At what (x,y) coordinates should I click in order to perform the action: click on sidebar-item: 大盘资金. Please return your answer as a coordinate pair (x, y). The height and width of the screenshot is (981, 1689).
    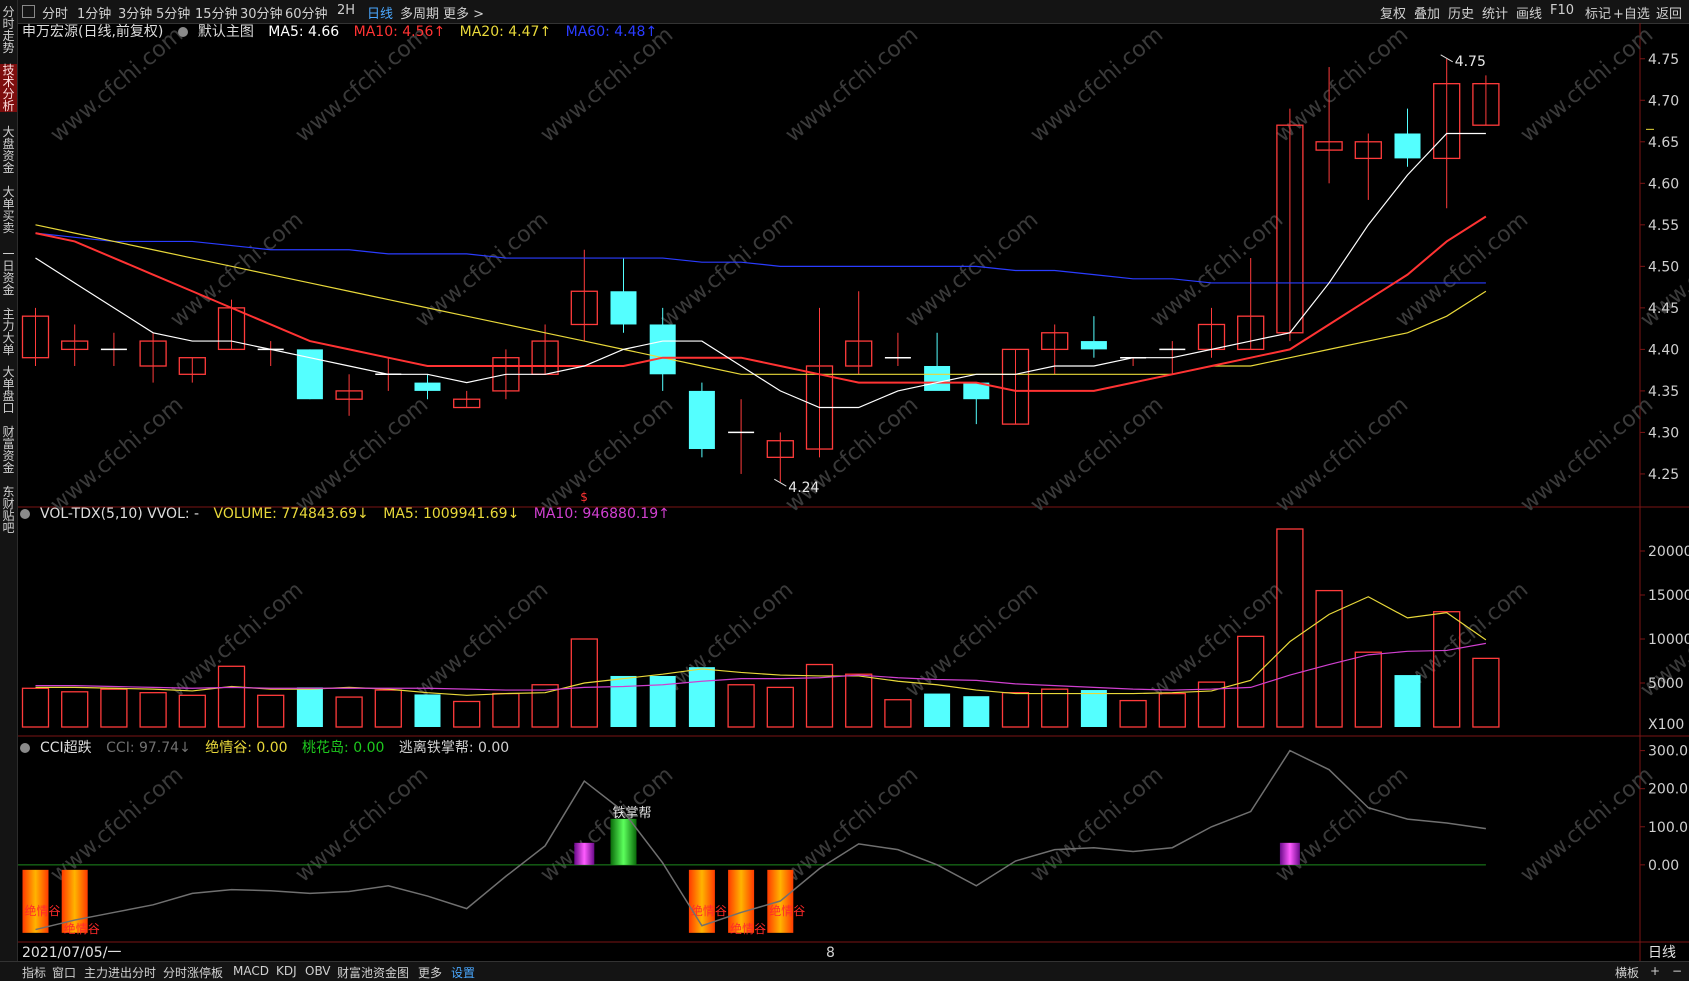
    Looking at the image, I should click on (8, 150).